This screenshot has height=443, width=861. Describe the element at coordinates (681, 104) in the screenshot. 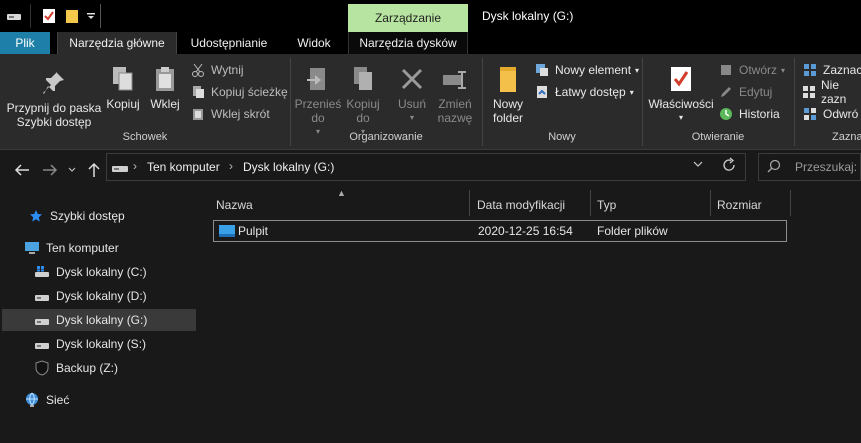

I see `properties-label: Właściwości` at that location.